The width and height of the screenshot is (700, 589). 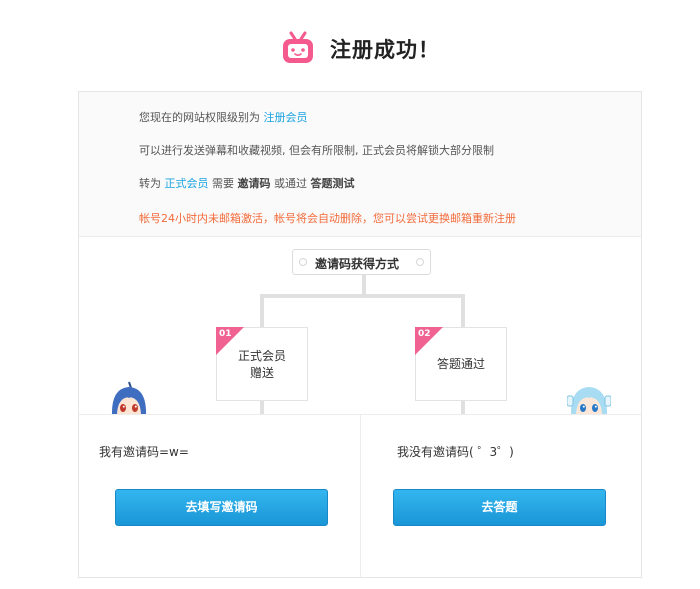 What do you see at coordinates (455, 452) in the screenshot?
I see `no-code-text: 我没有邀请码( ゜3゜)` at bounding box center [455, 452].